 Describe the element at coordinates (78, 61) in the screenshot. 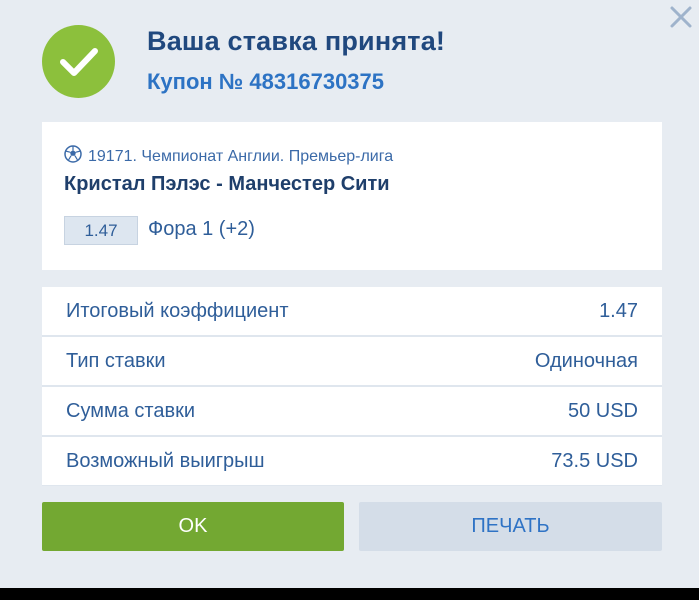

I see `checkmark-icon` at that location.